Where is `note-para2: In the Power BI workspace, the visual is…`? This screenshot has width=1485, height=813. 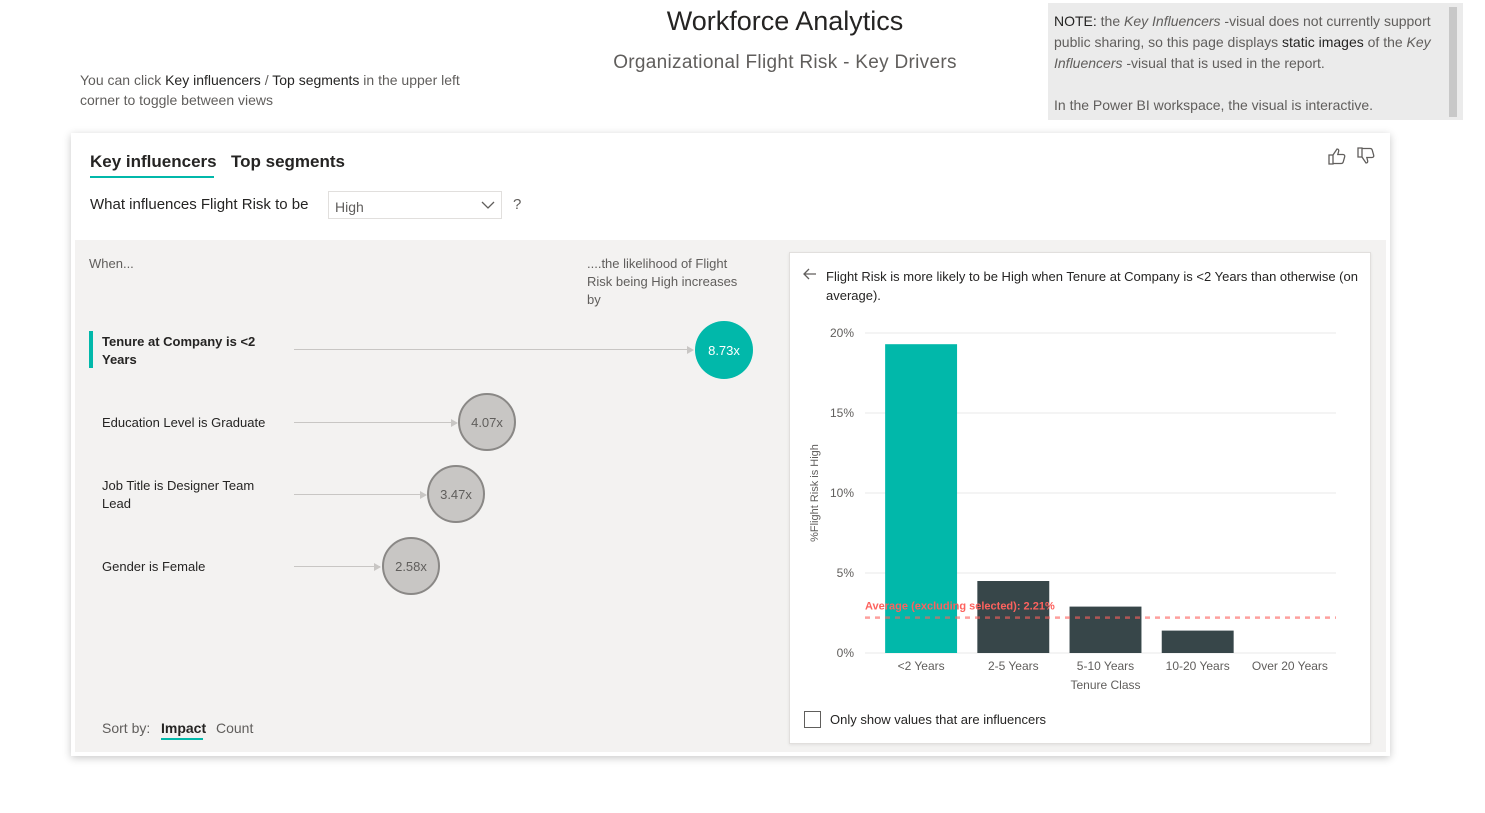 note-para2: In the Power BI workspace, the visual is… is located at coordinates (1214, 105).